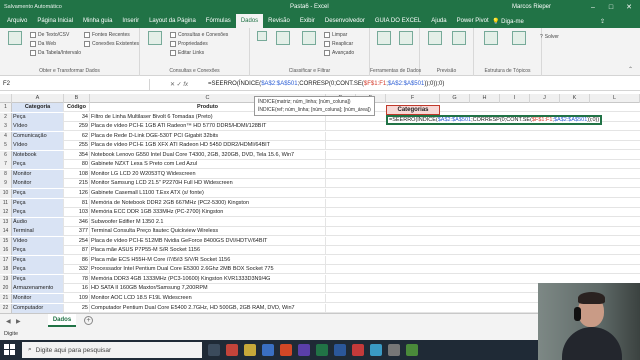  I want to click on row-header: 16, so click(6, 251).